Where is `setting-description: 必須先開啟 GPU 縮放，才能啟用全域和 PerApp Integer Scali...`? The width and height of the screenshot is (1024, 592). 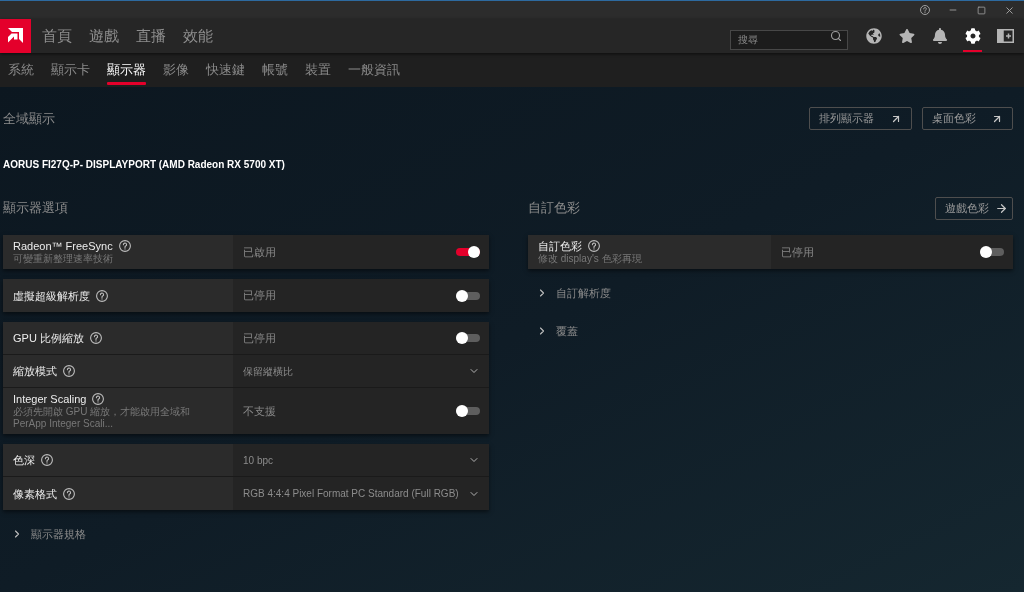 setting-description: 必須先開啟 GPU 縮放，才能啟用全域和 PerApp Integer Scali... is located at coordinates (102, 418).